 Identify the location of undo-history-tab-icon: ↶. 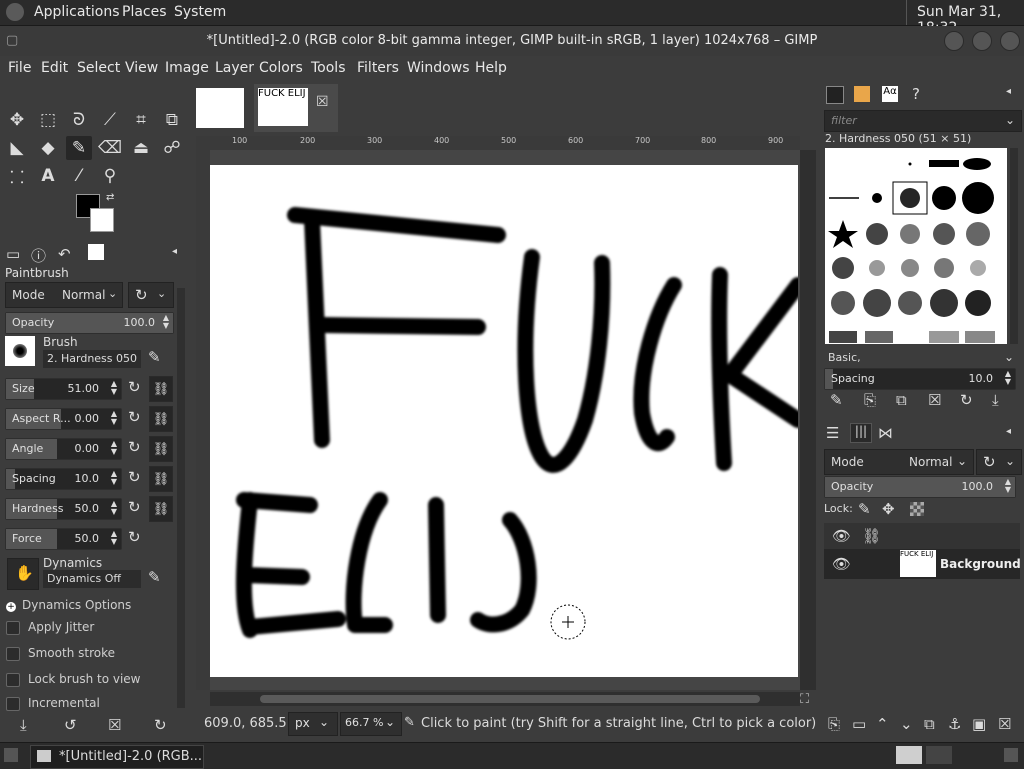
(64, 254).